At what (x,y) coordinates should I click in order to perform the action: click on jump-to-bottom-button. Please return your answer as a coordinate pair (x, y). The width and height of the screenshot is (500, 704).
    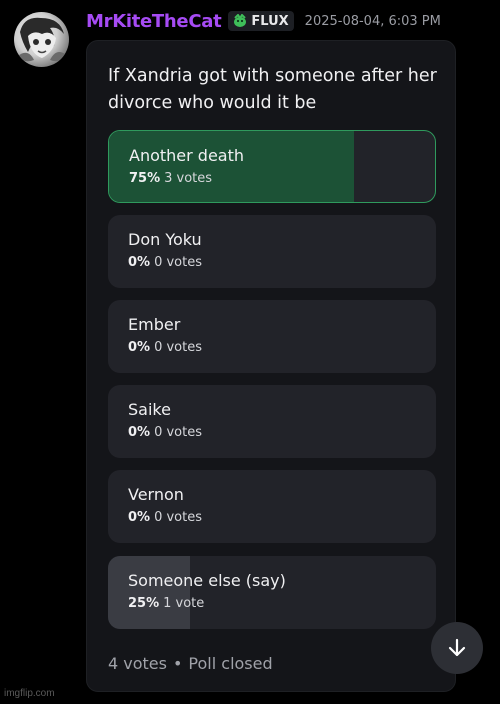
    Looking at the image, I should click on (457, 648).